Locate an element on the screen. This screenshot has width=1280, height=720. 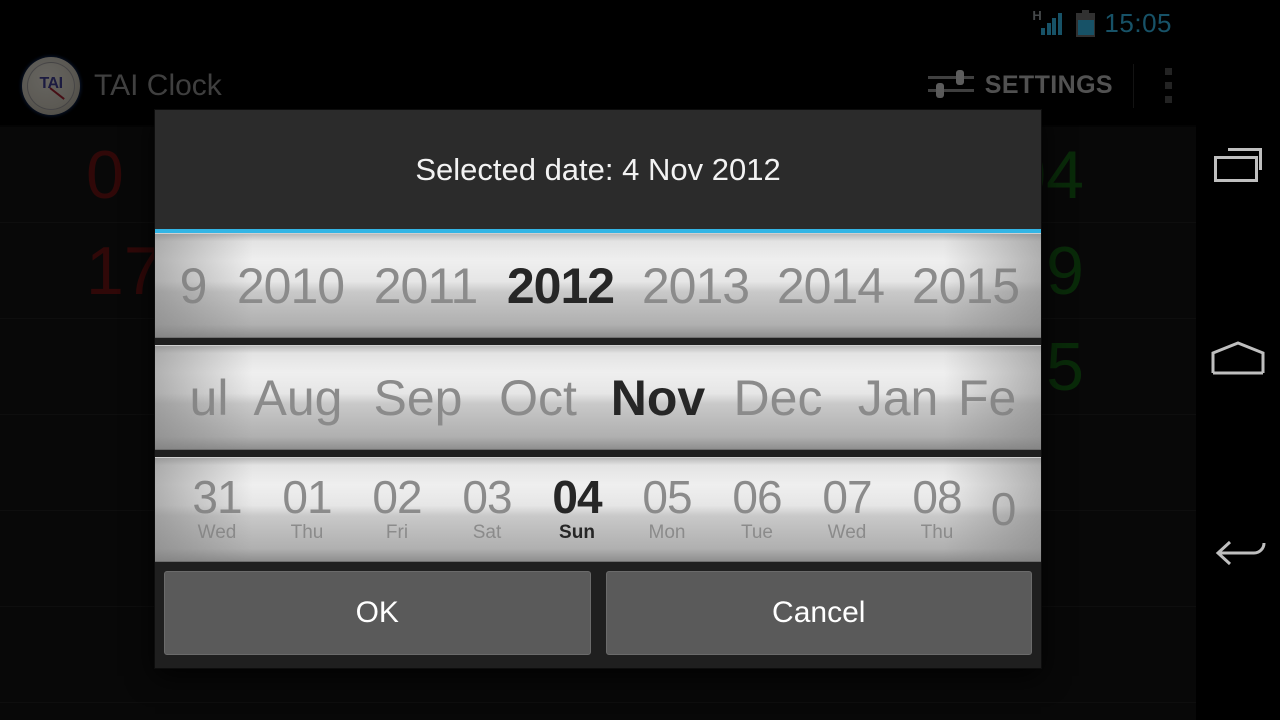
day-weekday: Fri is located at coordinates (397, 533).